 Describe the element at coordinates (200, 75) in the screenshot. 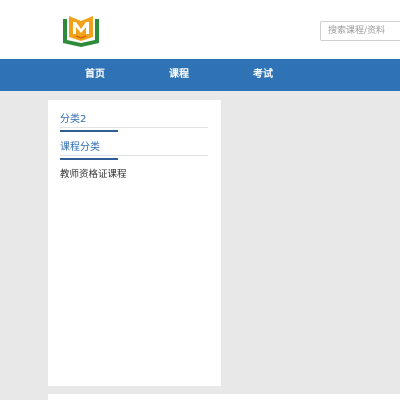

I see `main-nav: 首页 课程 考试` at that location.